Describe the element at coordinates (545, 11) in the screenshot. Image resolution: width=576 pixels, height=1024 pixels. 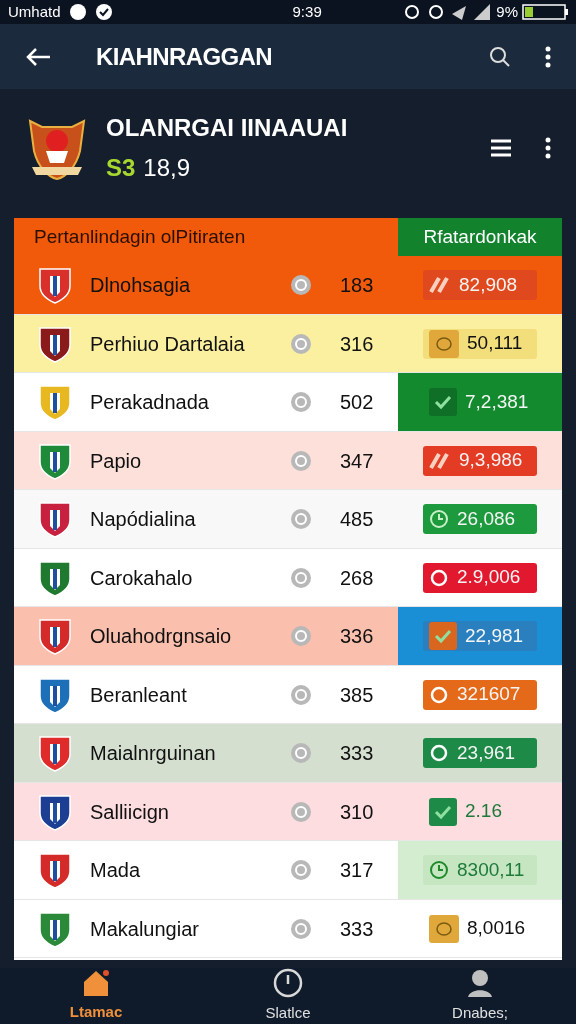
I see `battery-icon` at that location.